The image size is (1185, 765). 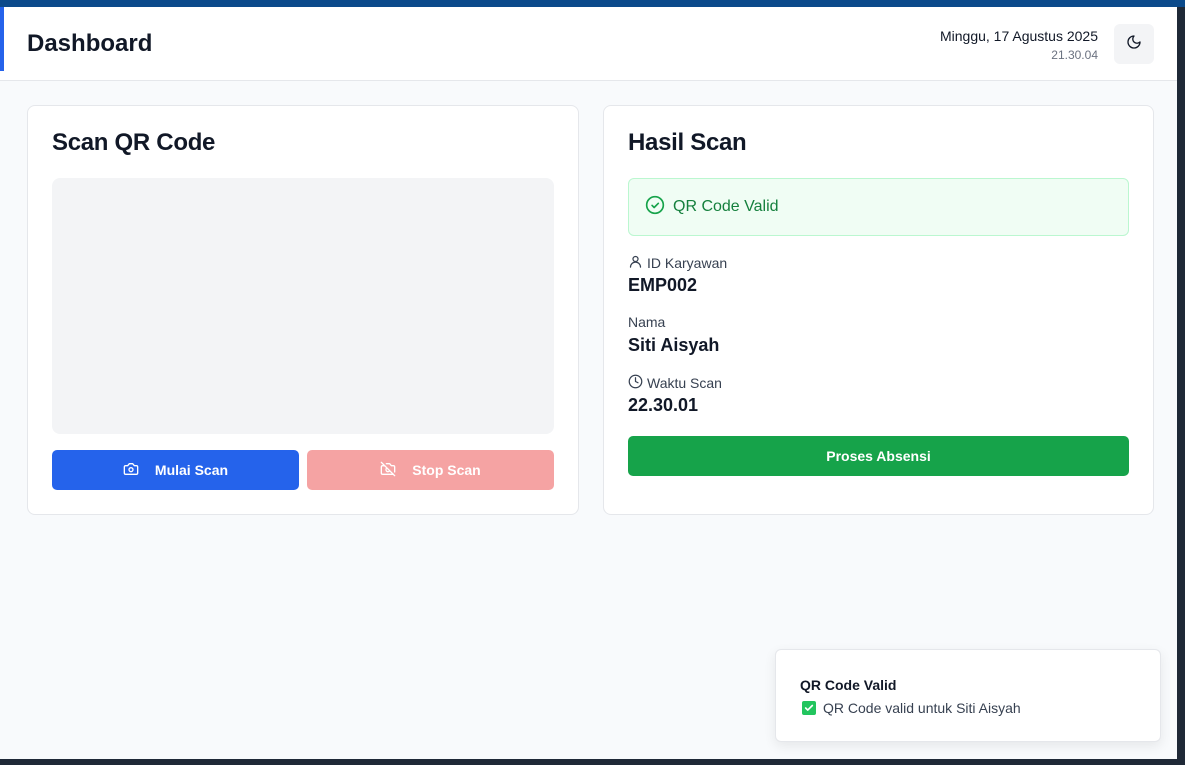 What do you see at coordinates (1019, 45) in the screenshot?
I see `datetime-display: Minggu, 17 Agustus 2025 21.30.04` at bounding box center [1019, 45].